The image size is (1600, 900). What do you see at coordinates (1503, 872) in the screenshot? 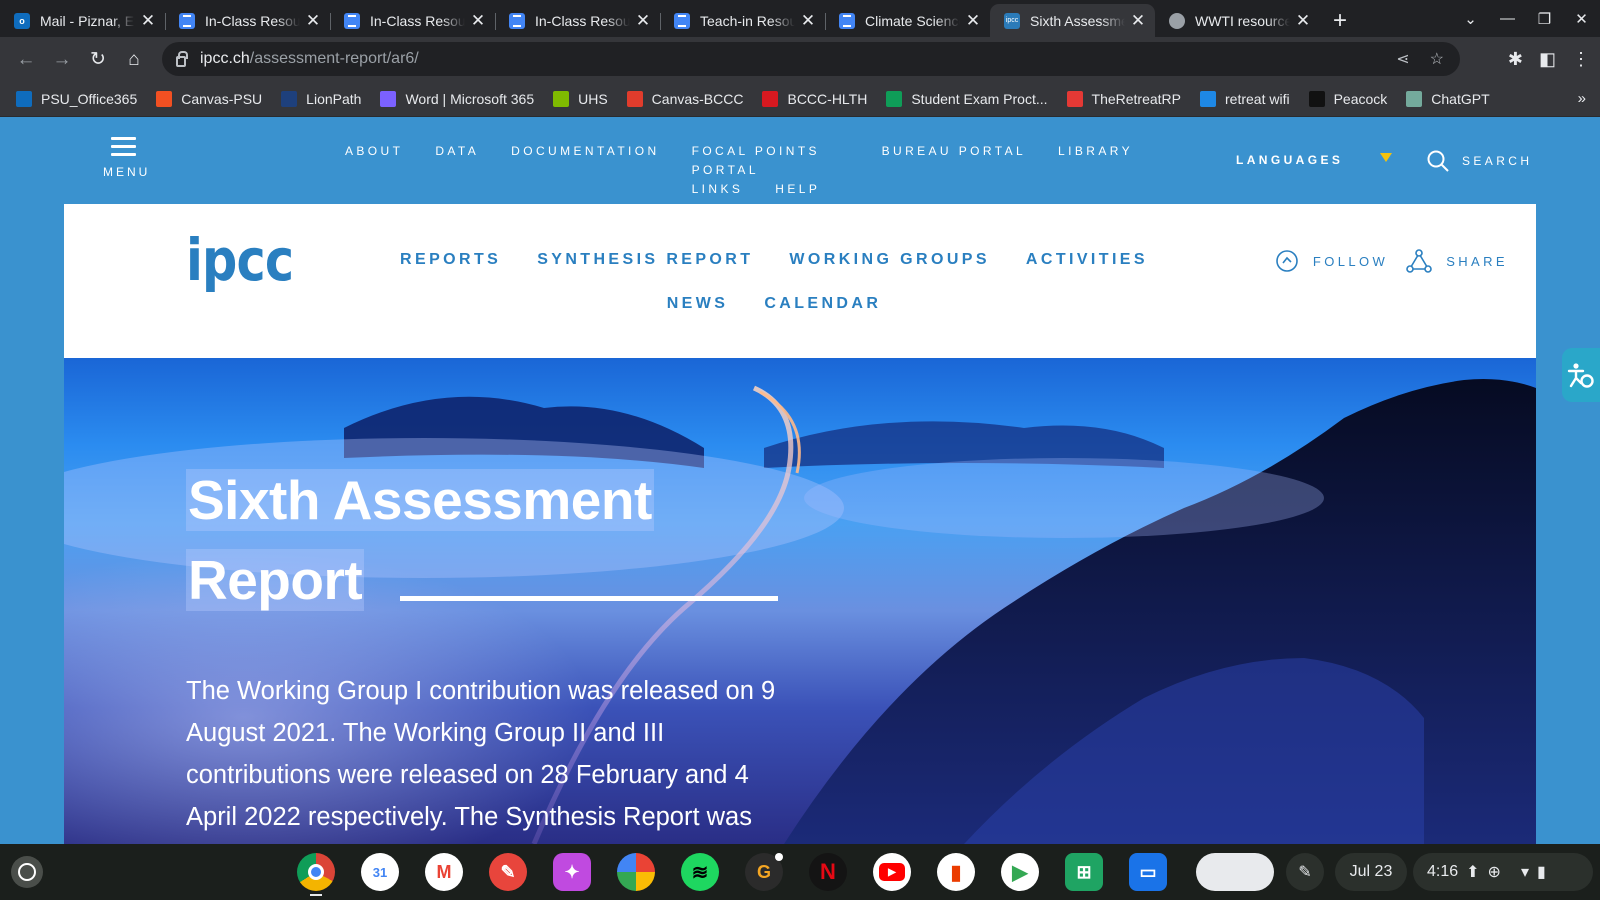
I see `status-tray: 4:16 ⬆ ⊕ ▾ ▮` at bounding box center [1503, 872].